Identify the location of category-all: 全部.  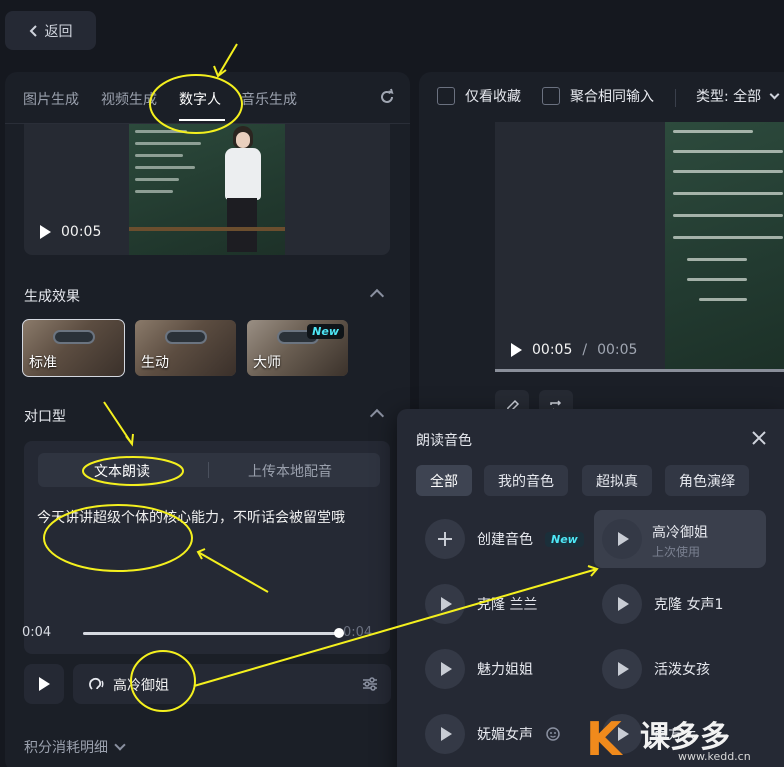
(444, 480).